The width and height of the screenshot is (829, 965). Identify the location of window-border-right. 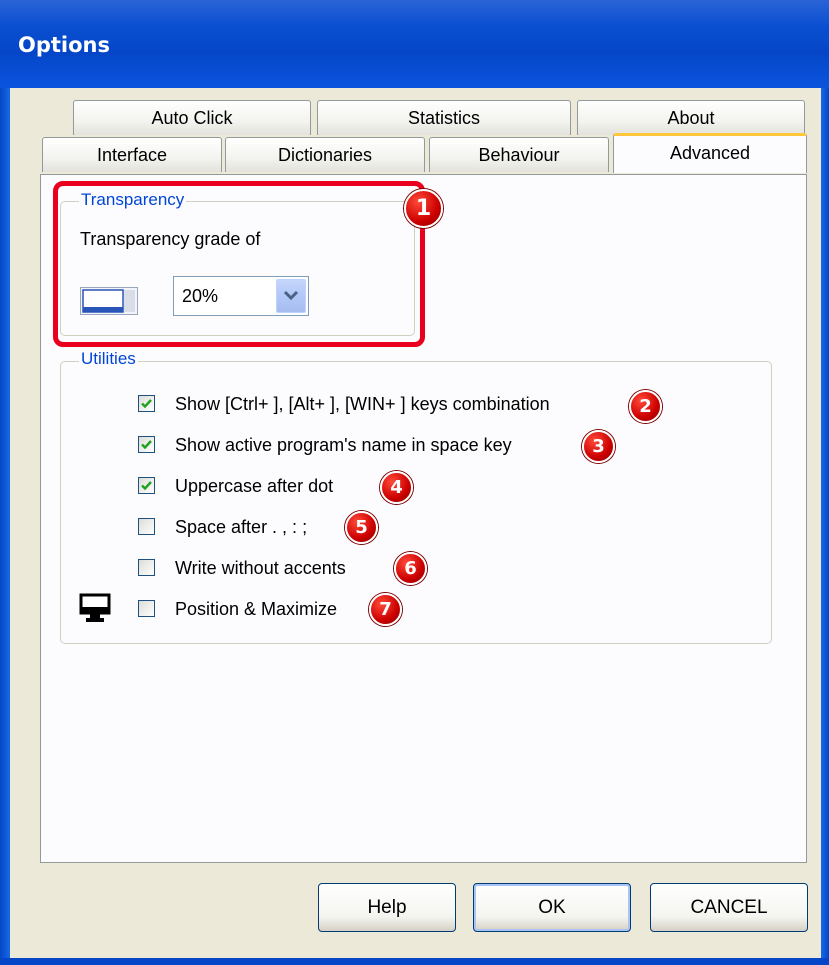
(825, 526).